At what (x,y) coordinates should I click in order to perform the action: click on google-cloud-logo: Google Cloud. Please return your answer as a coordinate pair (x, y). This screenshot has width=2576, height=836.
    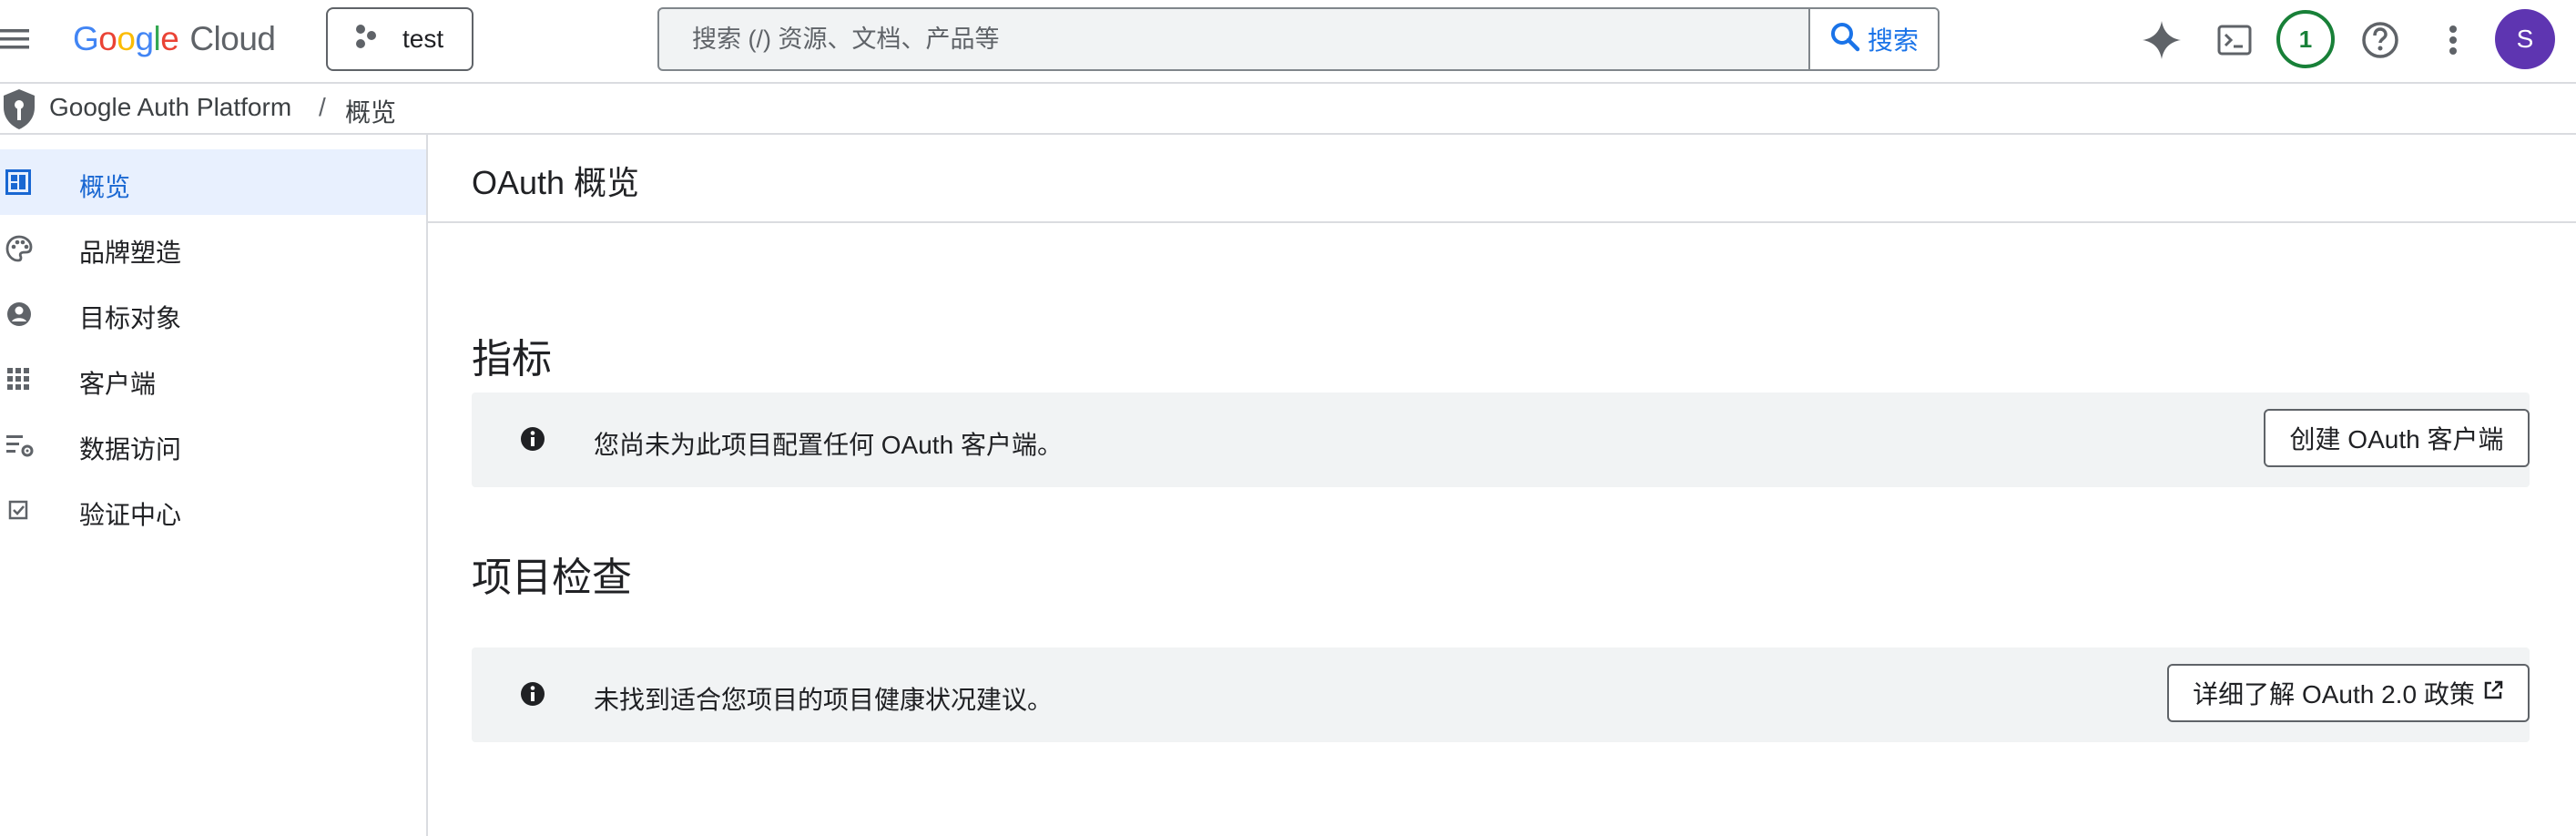
    Looking at the image, I should click on (174, 39).